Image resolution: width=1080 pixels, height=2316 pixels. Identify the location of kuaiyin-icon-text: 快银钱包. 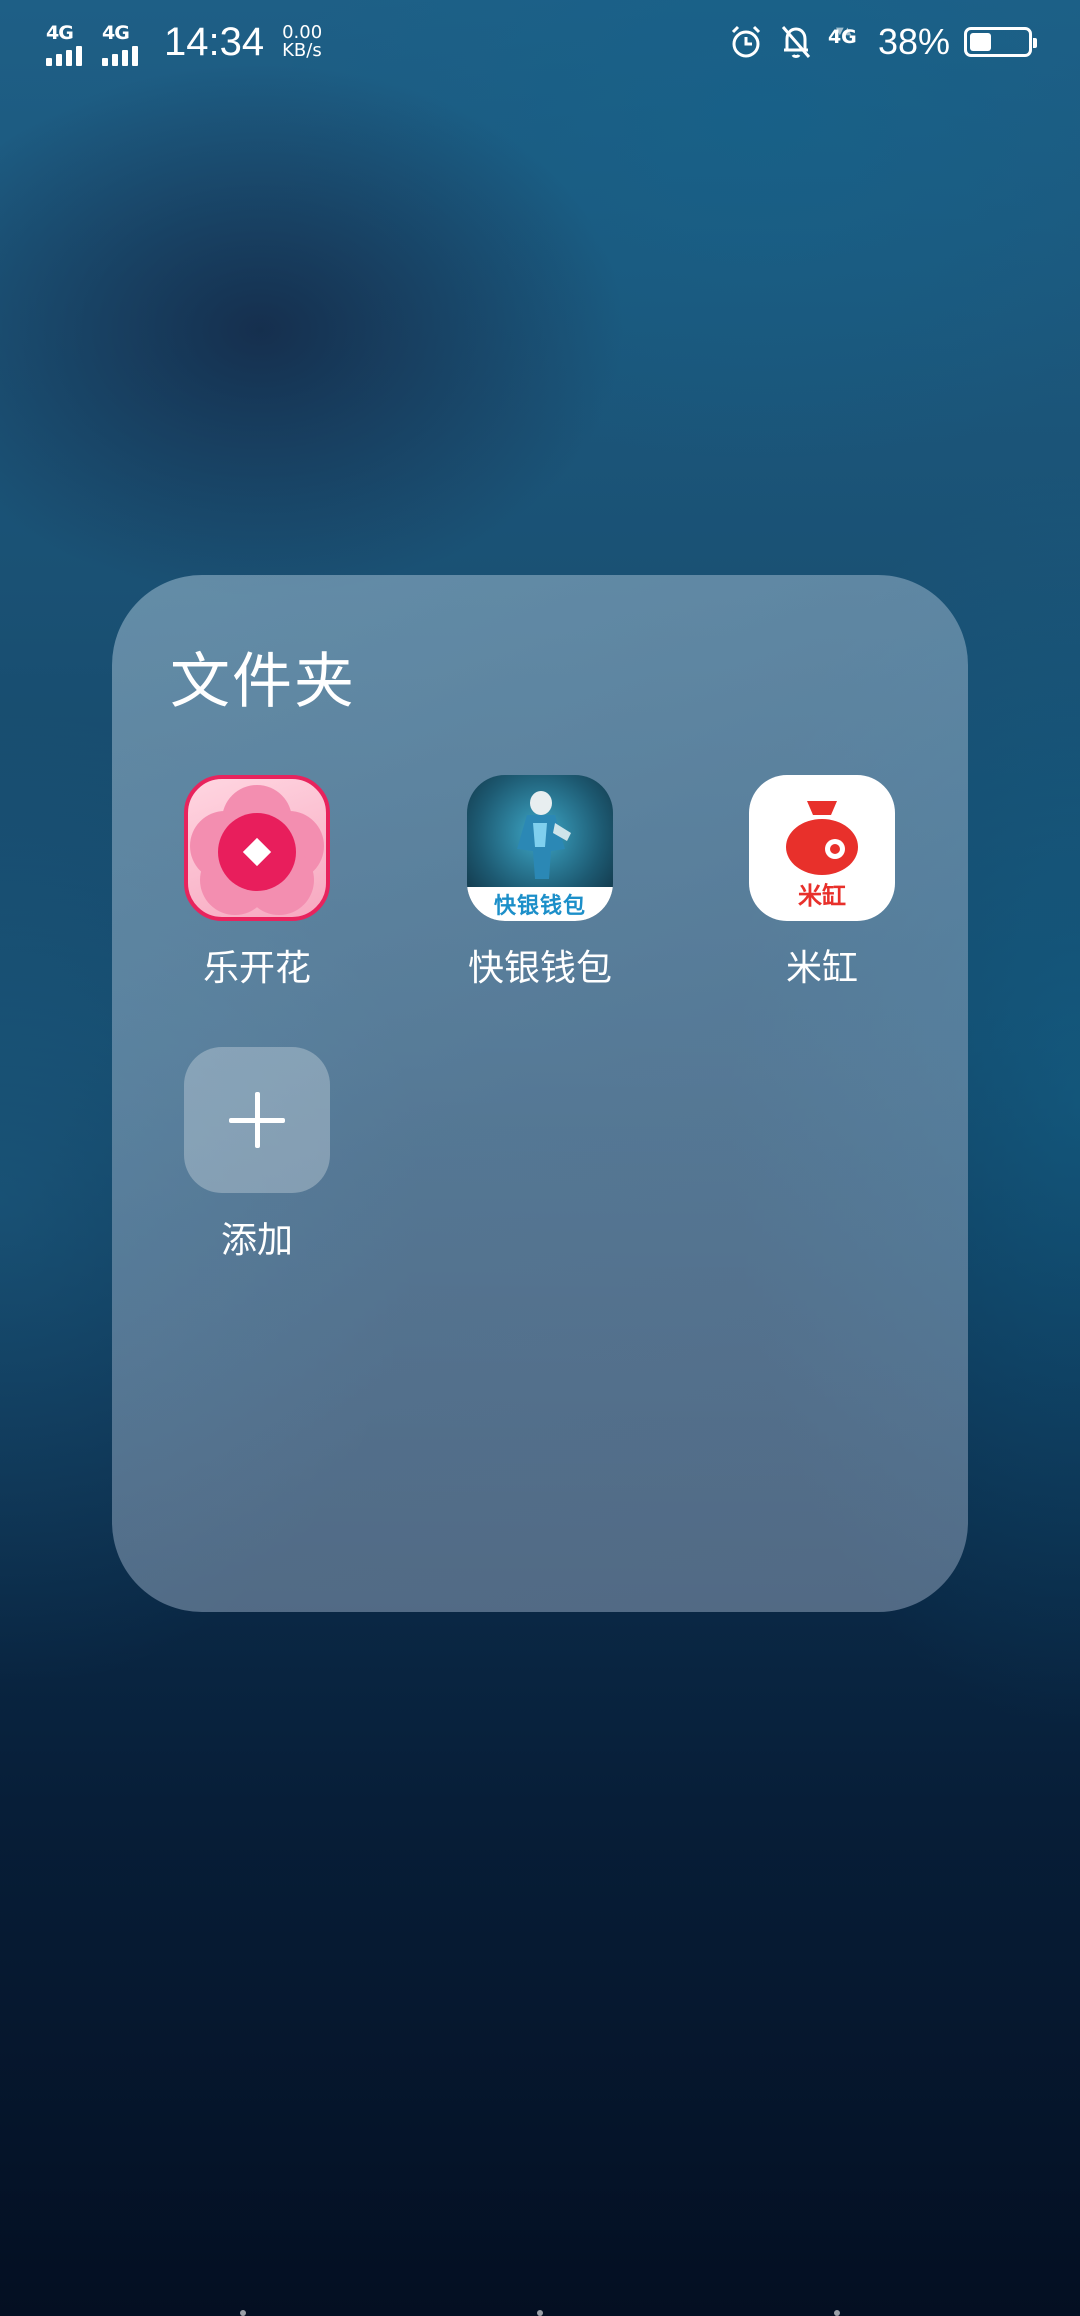
(539, 906).